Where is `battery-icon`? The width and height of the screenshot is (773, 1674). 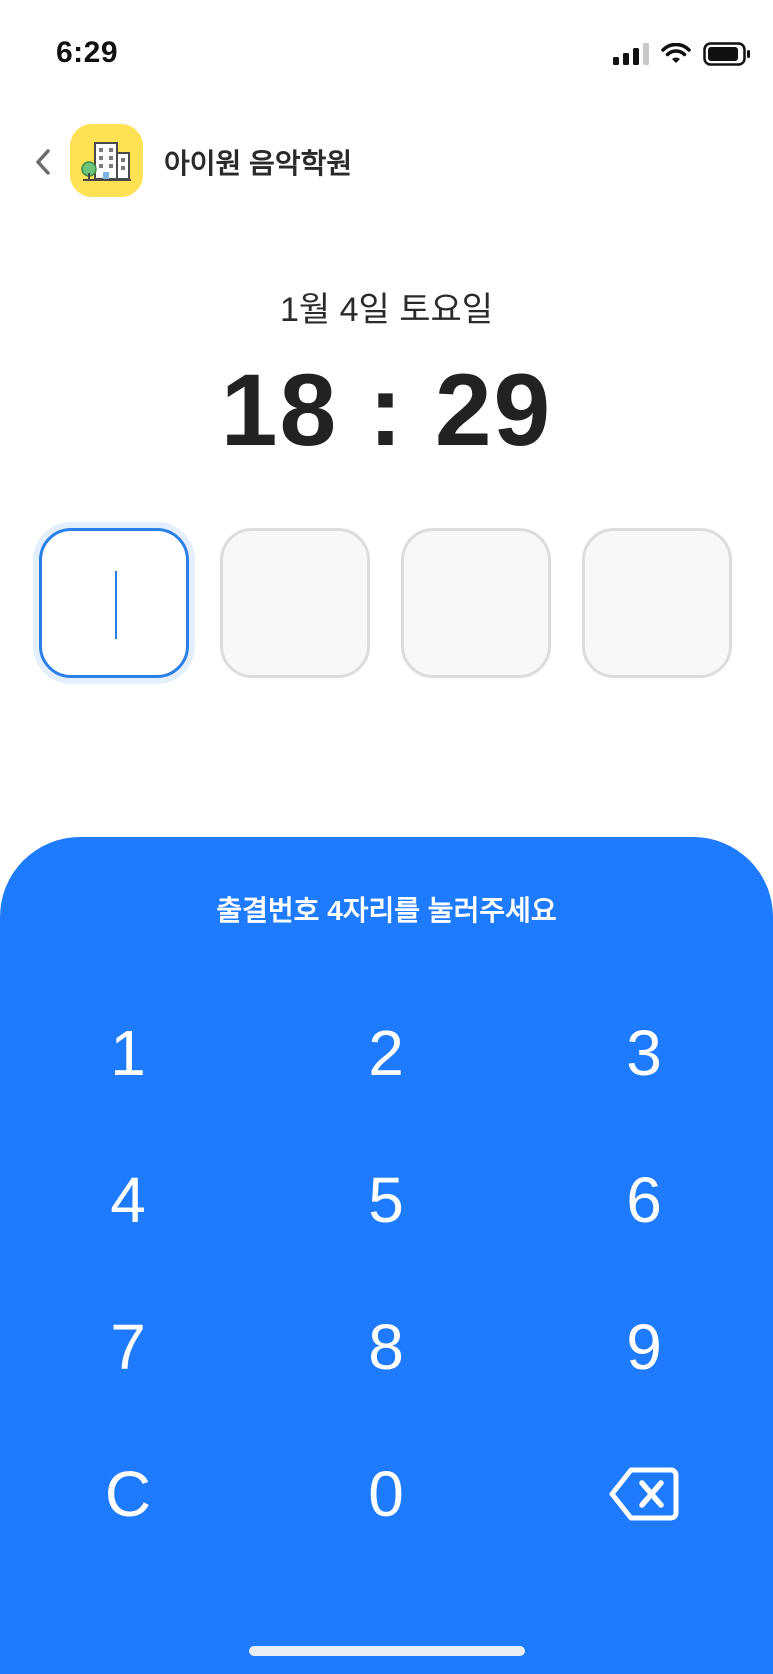
battery-icon is located at coordinates (727, 54).